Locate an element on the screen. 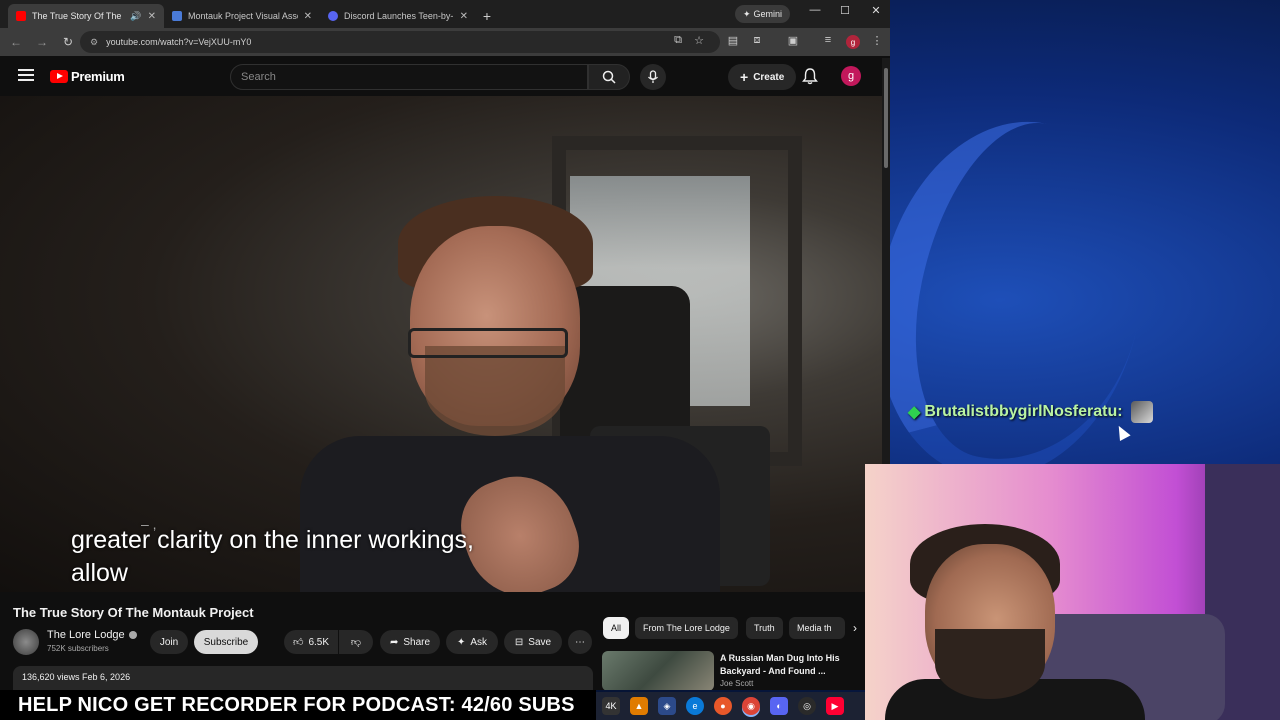 This screenshot has width=1280, height=720. chrome-icon: ◉ is located at coordinates (751, 706).